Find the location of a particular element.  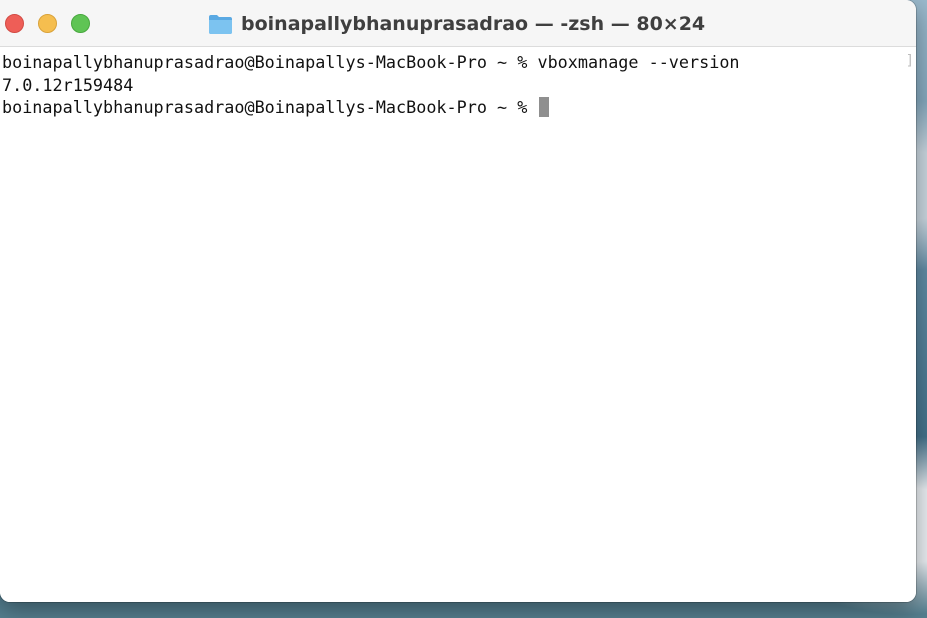

command-text: vboxmanage --version is located at coordinates (638, 62).